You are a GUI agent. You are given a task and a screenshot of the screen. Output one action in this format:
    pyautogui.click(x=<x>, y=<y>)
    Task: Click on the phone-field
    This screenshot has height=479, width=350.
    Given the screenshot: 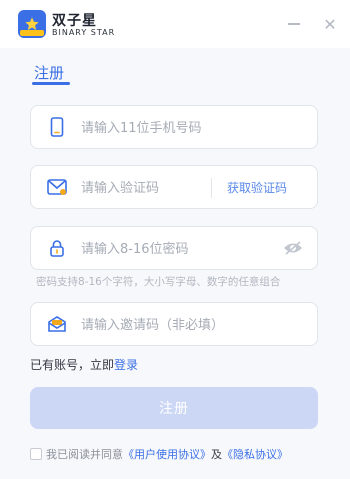 What is the action you would take?
    pyautogui.click(x=174, y=127)
    